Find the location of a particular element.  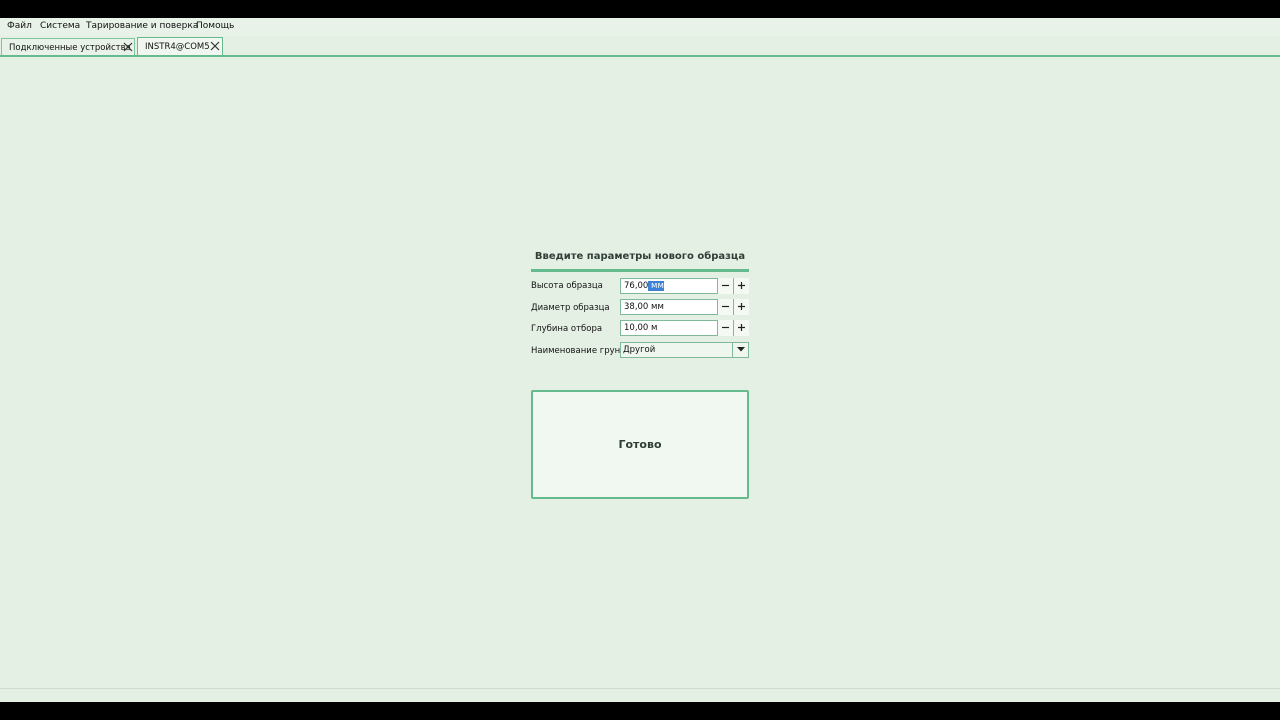

soil-name-combobox: Другой is located at coordinates (684, 350).